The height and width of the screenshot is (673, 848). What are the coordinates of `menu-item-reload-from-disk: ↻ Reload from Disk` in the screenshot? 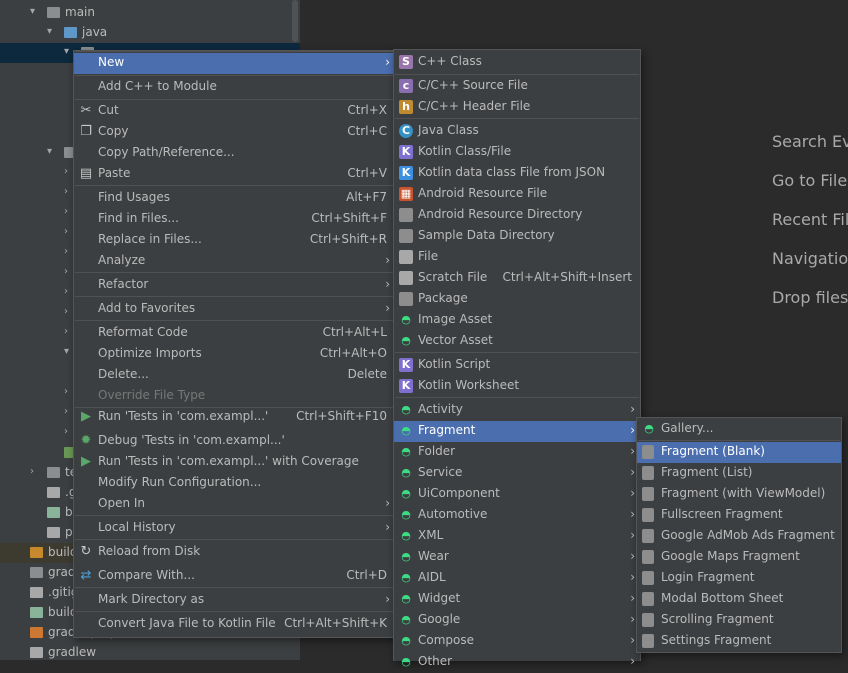 It's located at (234, 552).